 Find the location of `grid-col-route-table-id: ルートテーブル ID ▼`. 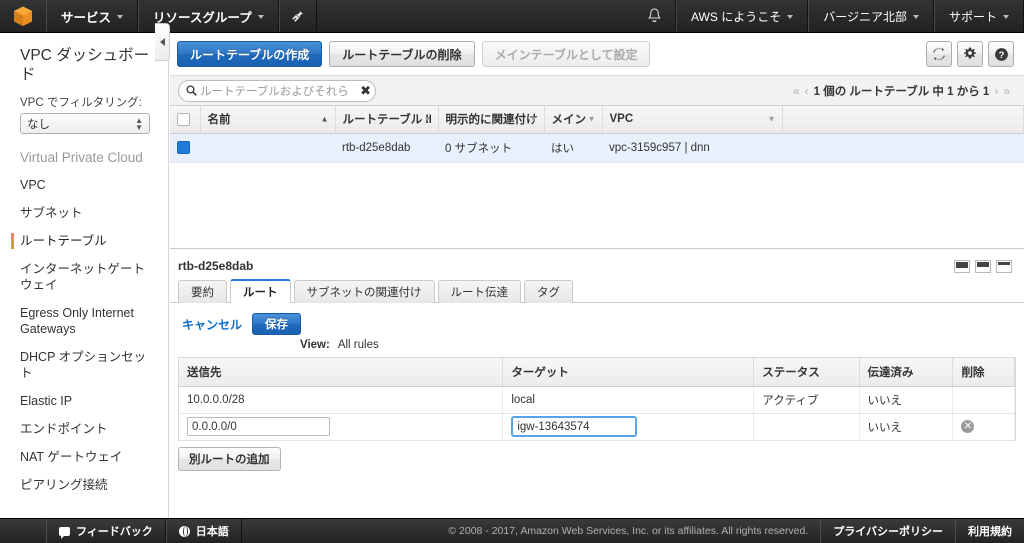

grid-col-route-table-id: ルートテーブル ID ▼ is located at coordinates (387, 120).